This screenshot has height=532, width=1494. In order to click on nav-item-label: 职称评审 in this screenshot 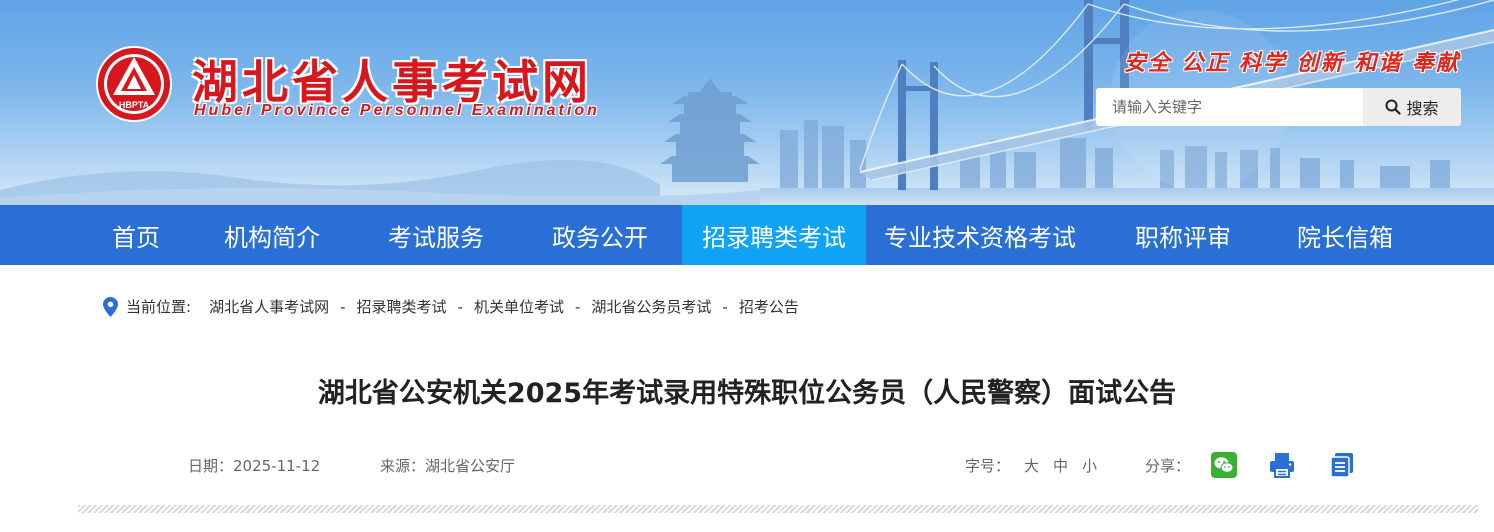, I will do `click(1183, 237)`.